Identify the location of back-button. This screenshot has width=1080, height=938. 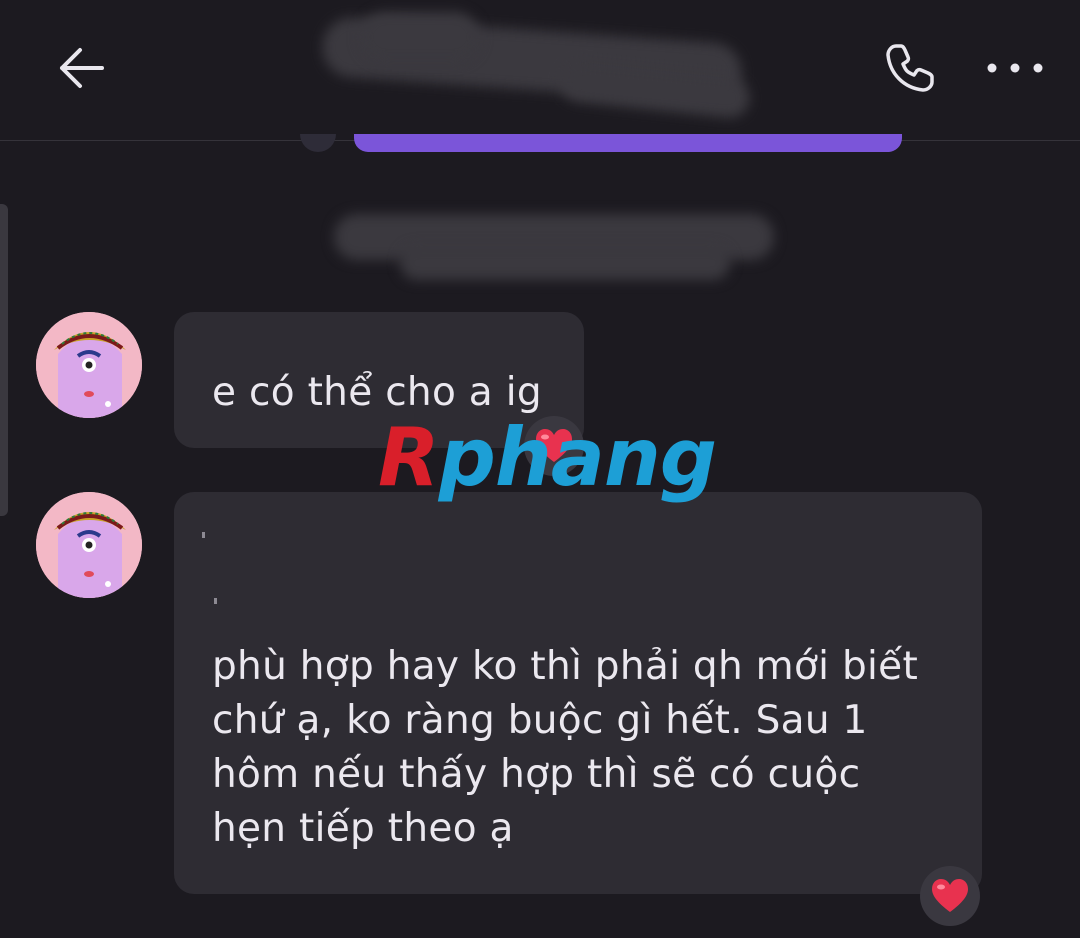
(81, 68).